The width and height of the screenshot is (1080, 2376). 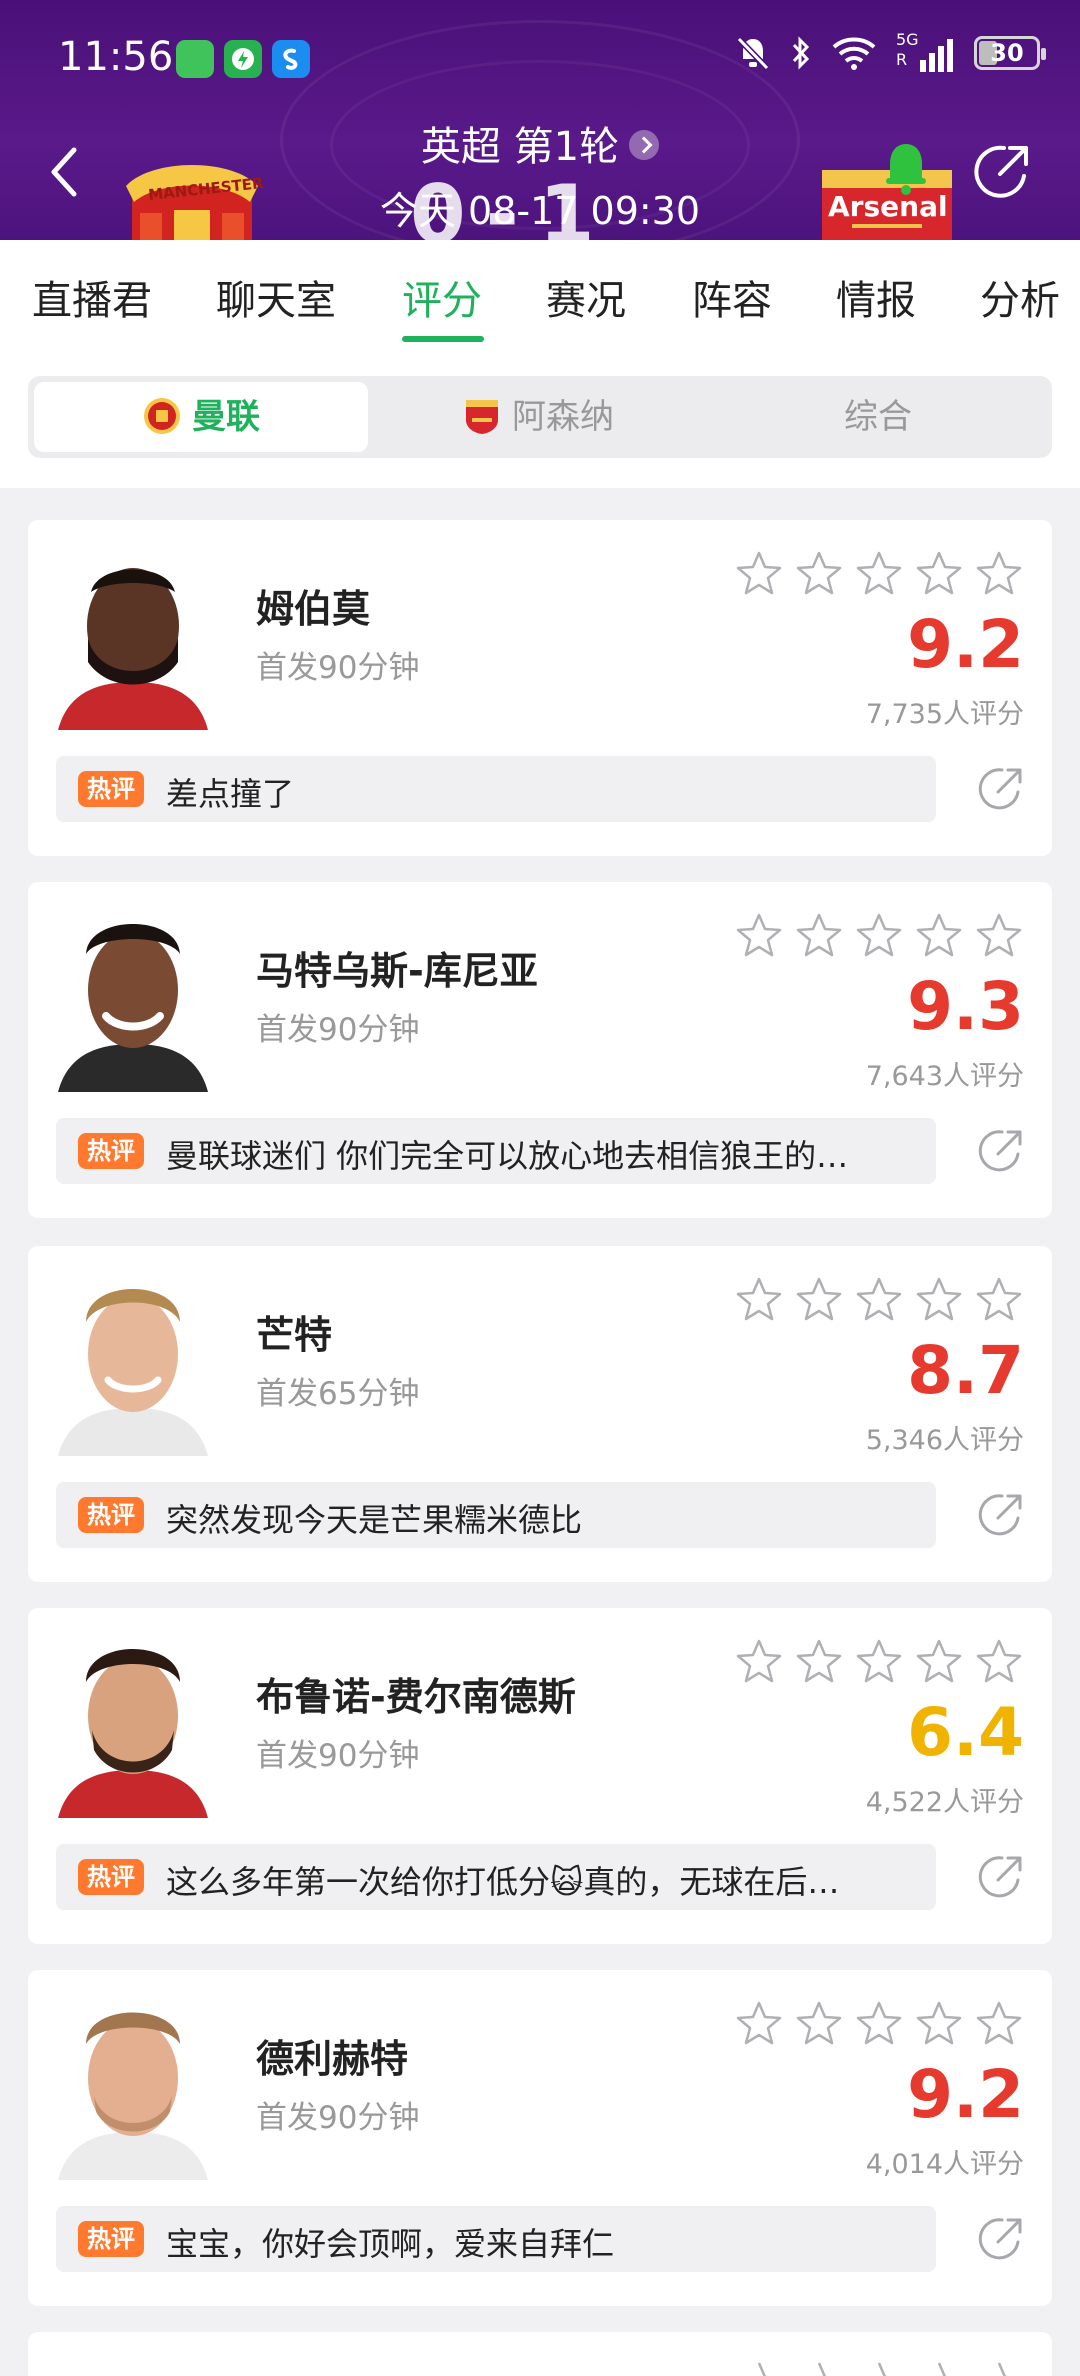 I want to click on tab-bar: 直播君 聊天室 评分 赛况 阵容 情报 分析, so click(x=540, y=294).